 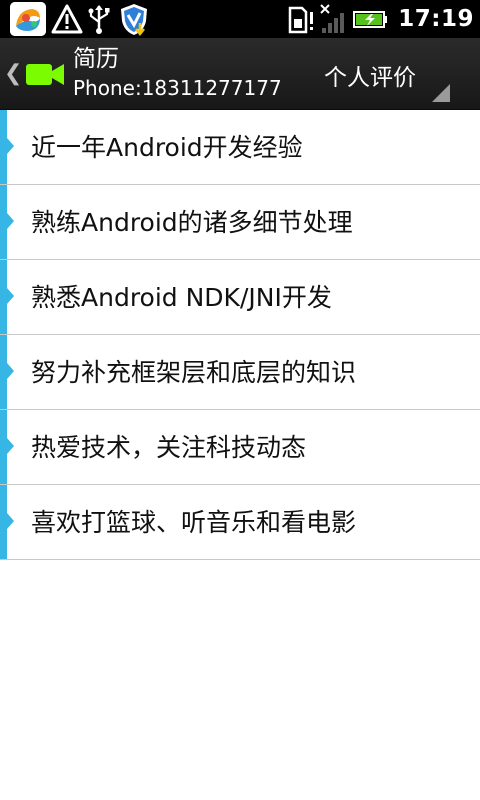 I want to click on back-button: ❮, so click(x=35, y=74).